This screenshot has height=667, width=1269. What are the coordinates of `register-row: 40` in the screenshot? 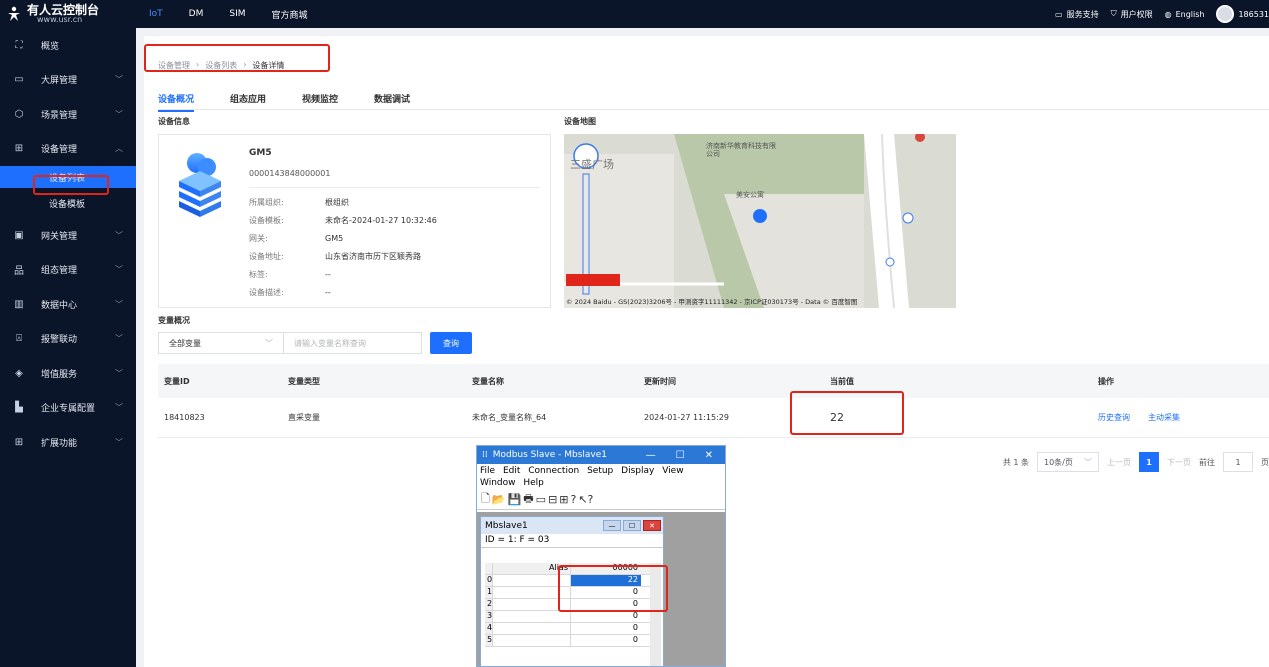 It's located at (570, 629).